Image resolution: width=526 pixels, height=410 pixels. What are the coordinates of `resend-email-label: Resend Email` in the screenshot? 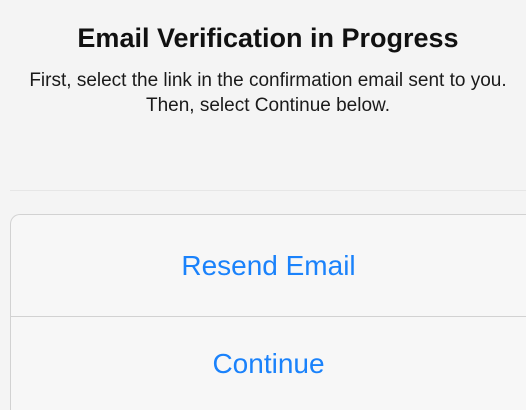 It's located at (268, 265).